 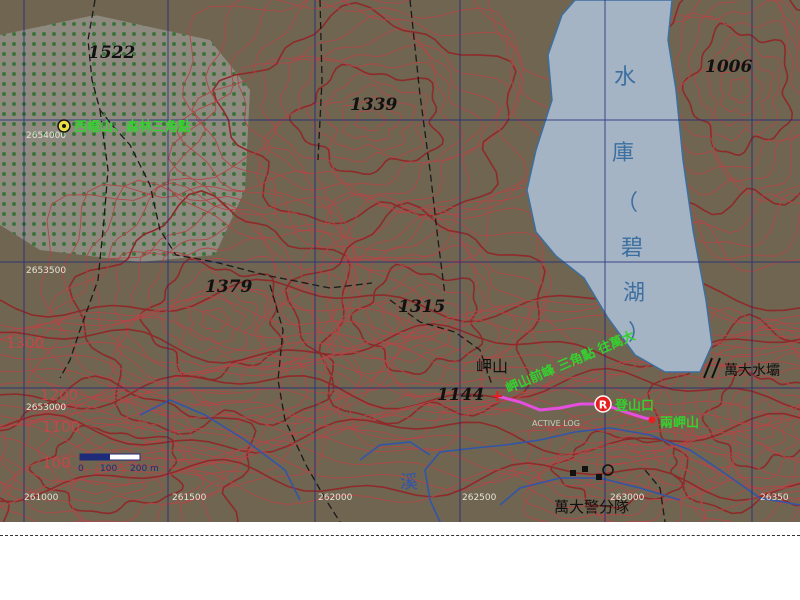 What do you see at coordinates (627, 203) in the screenshot?
I see `lake-char-3: （` at bounding box center [627, 203].